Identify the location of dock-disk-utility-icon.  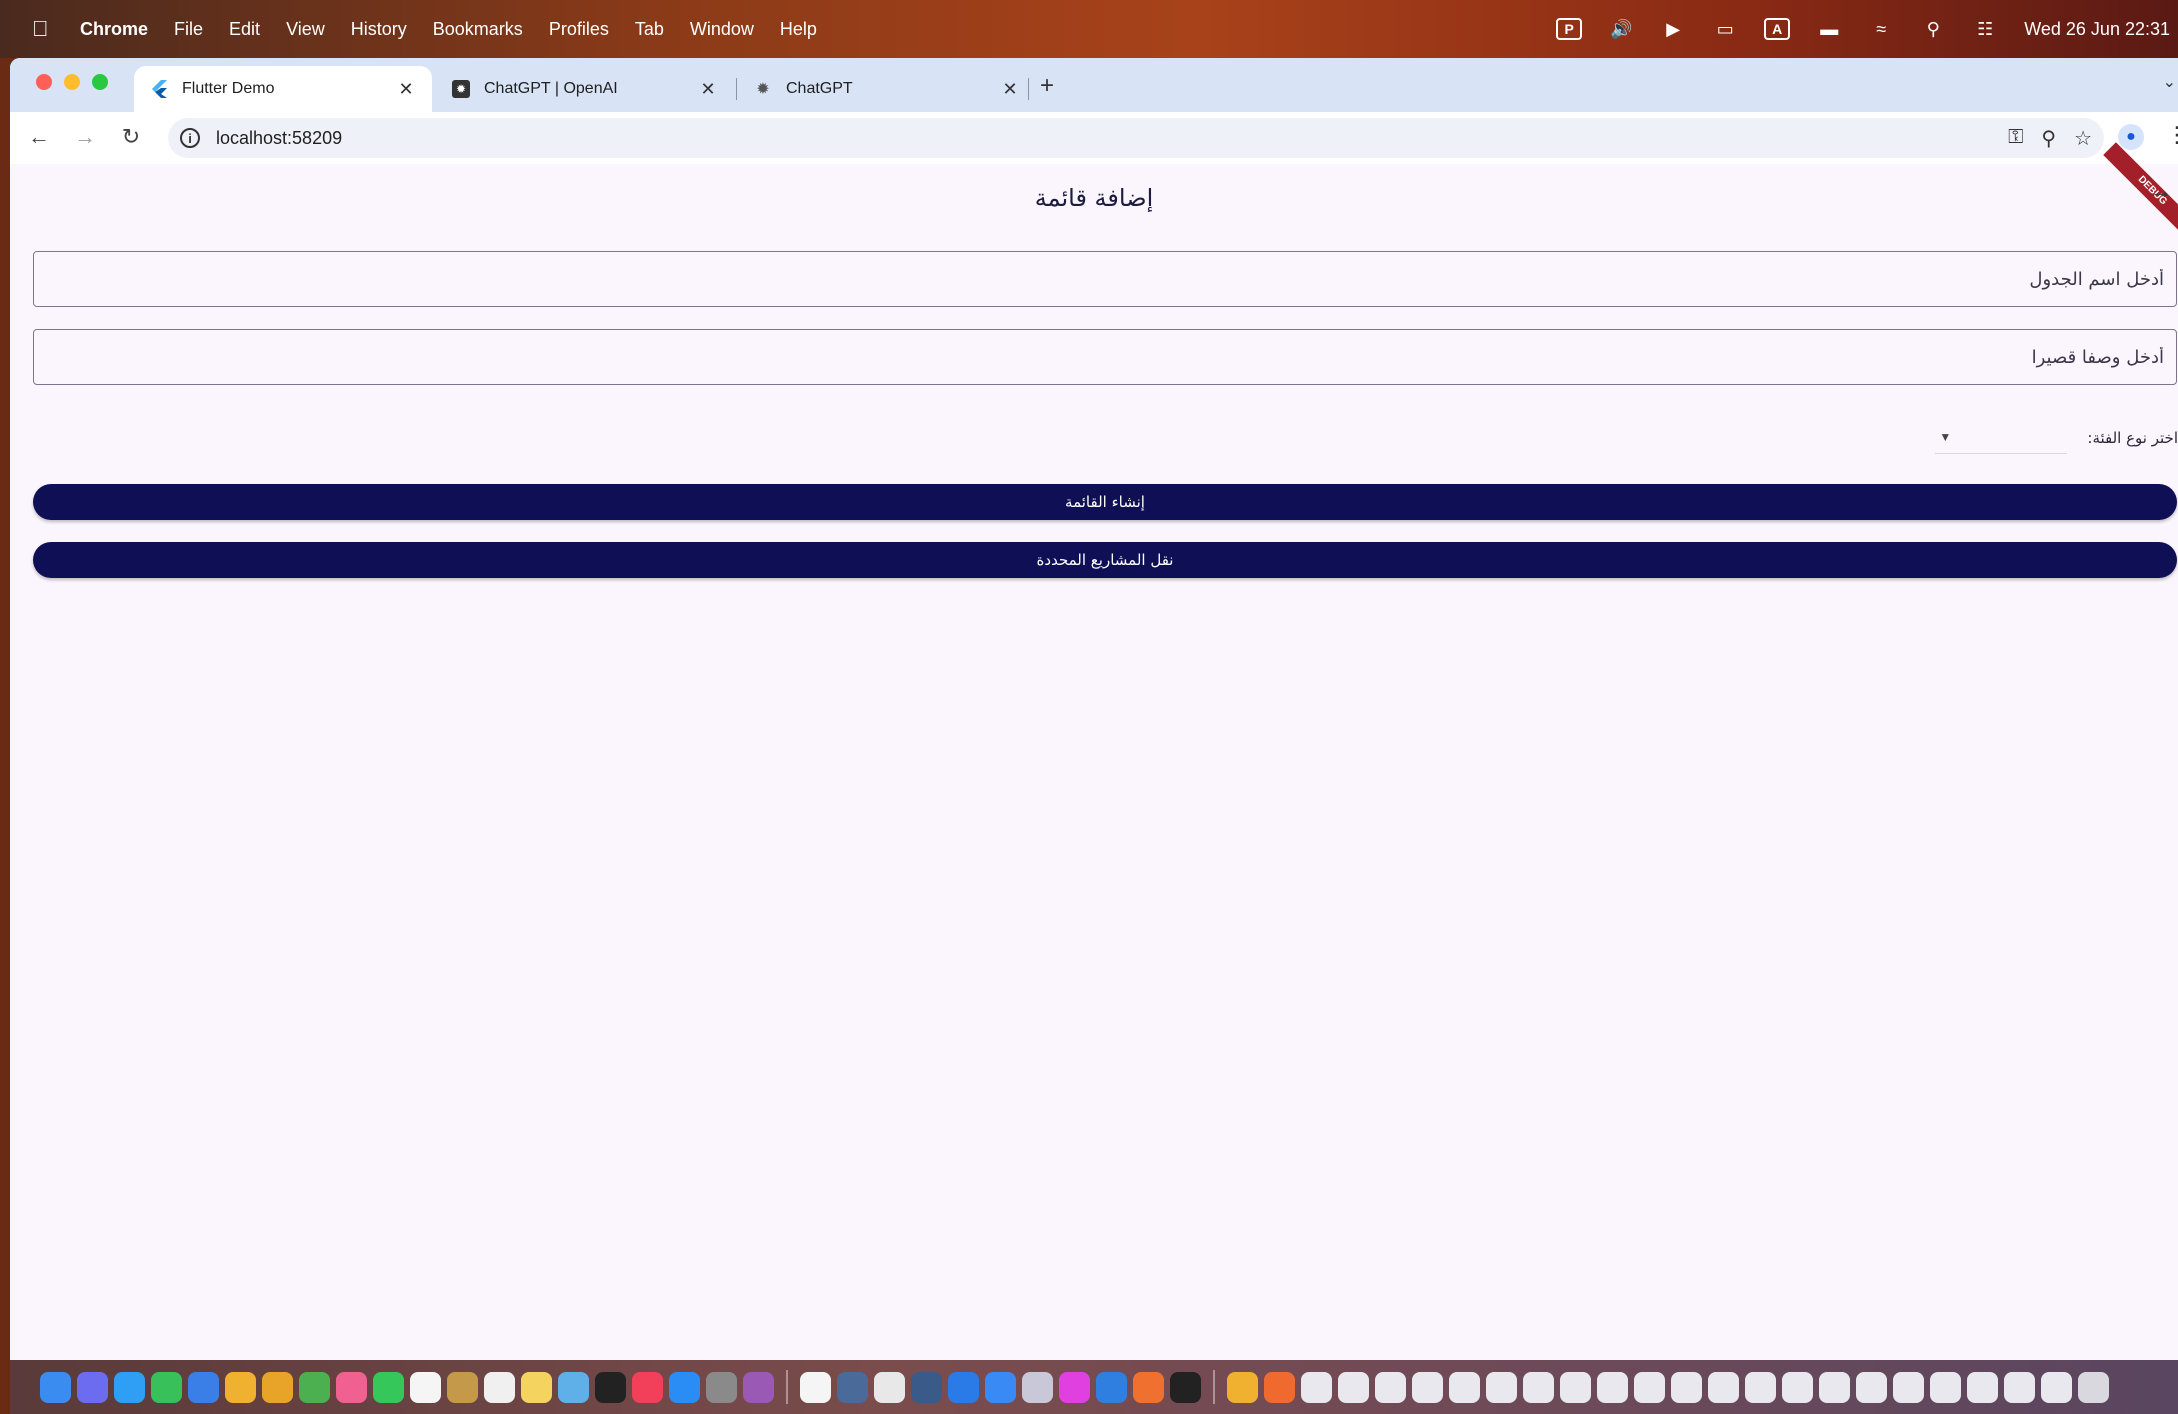
(1037, 1387).